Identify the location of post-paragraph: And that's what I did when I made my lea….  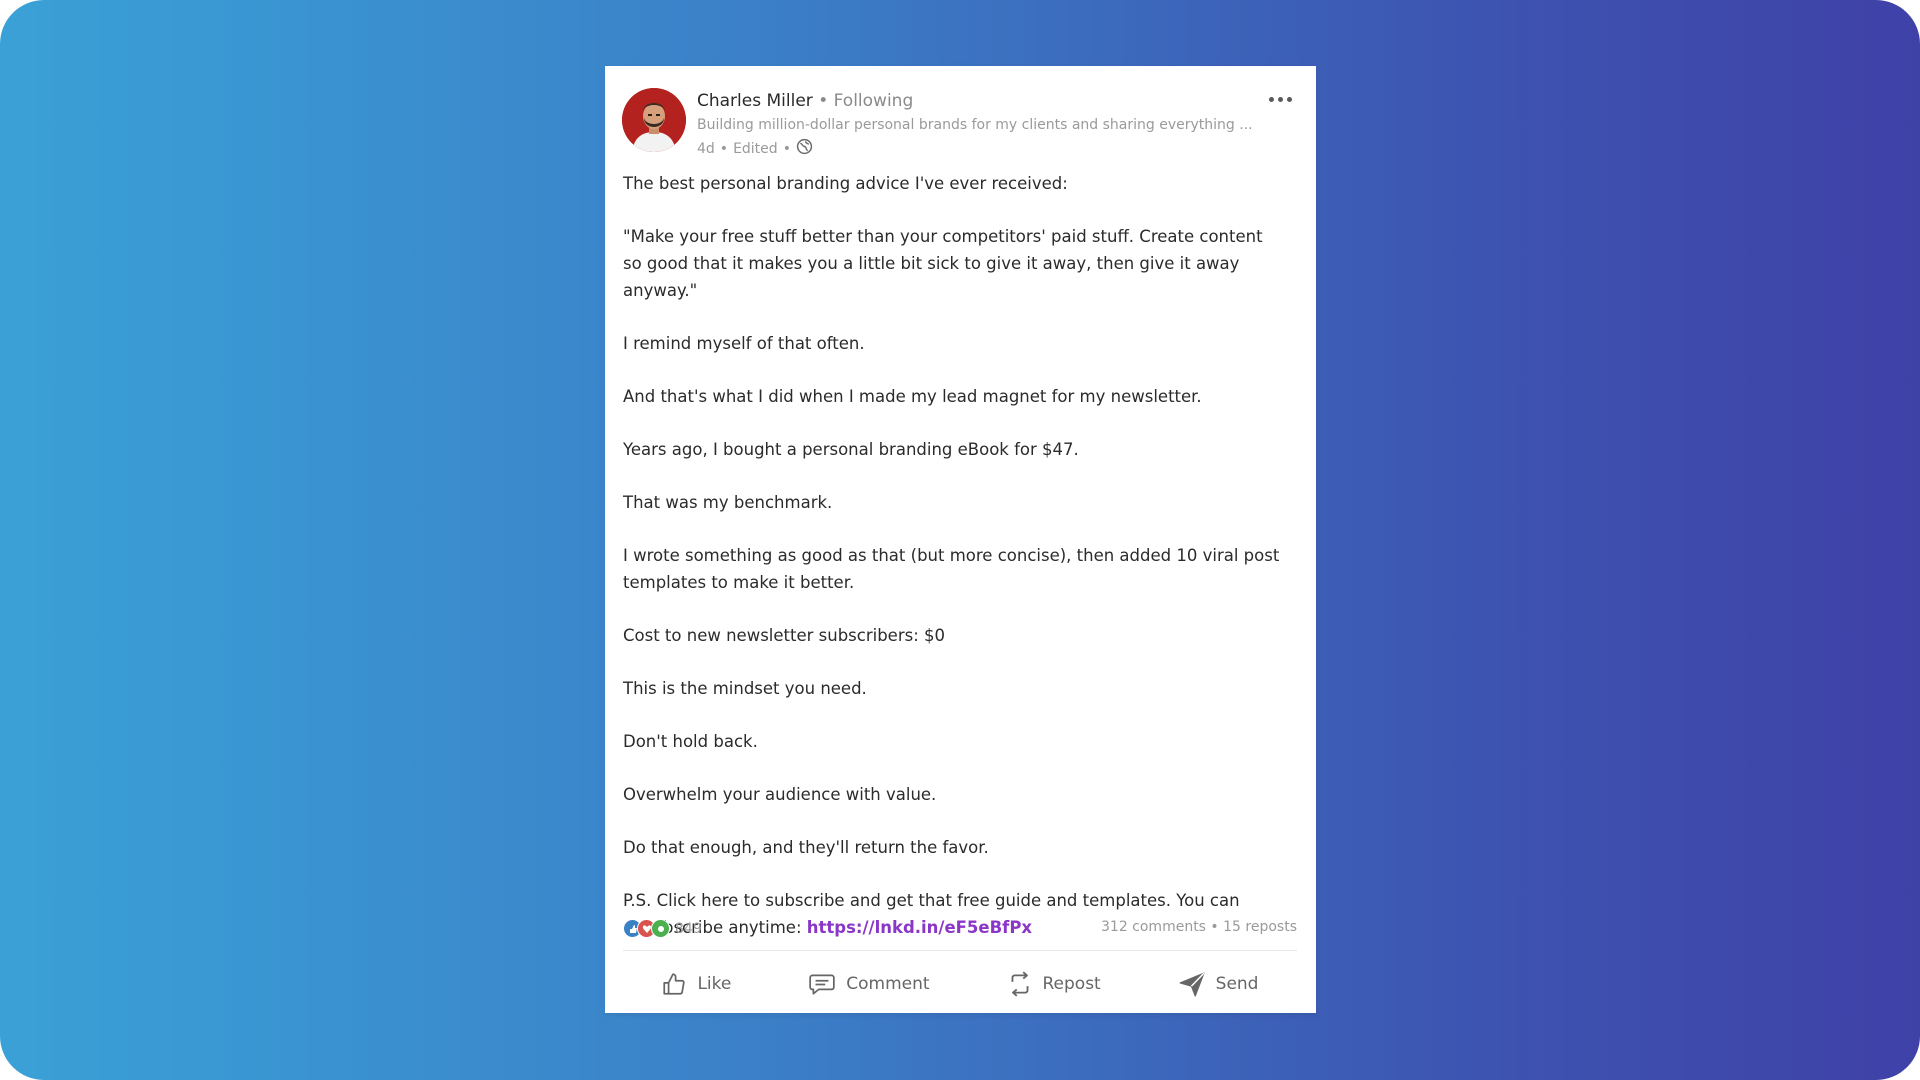
(912, 396).